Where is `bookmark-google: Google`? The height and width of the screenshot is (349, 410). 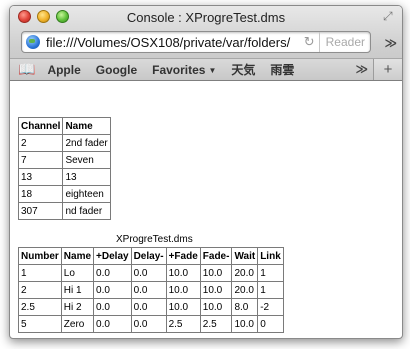 bookmark-google: Google is located at coordinates (116, 70).